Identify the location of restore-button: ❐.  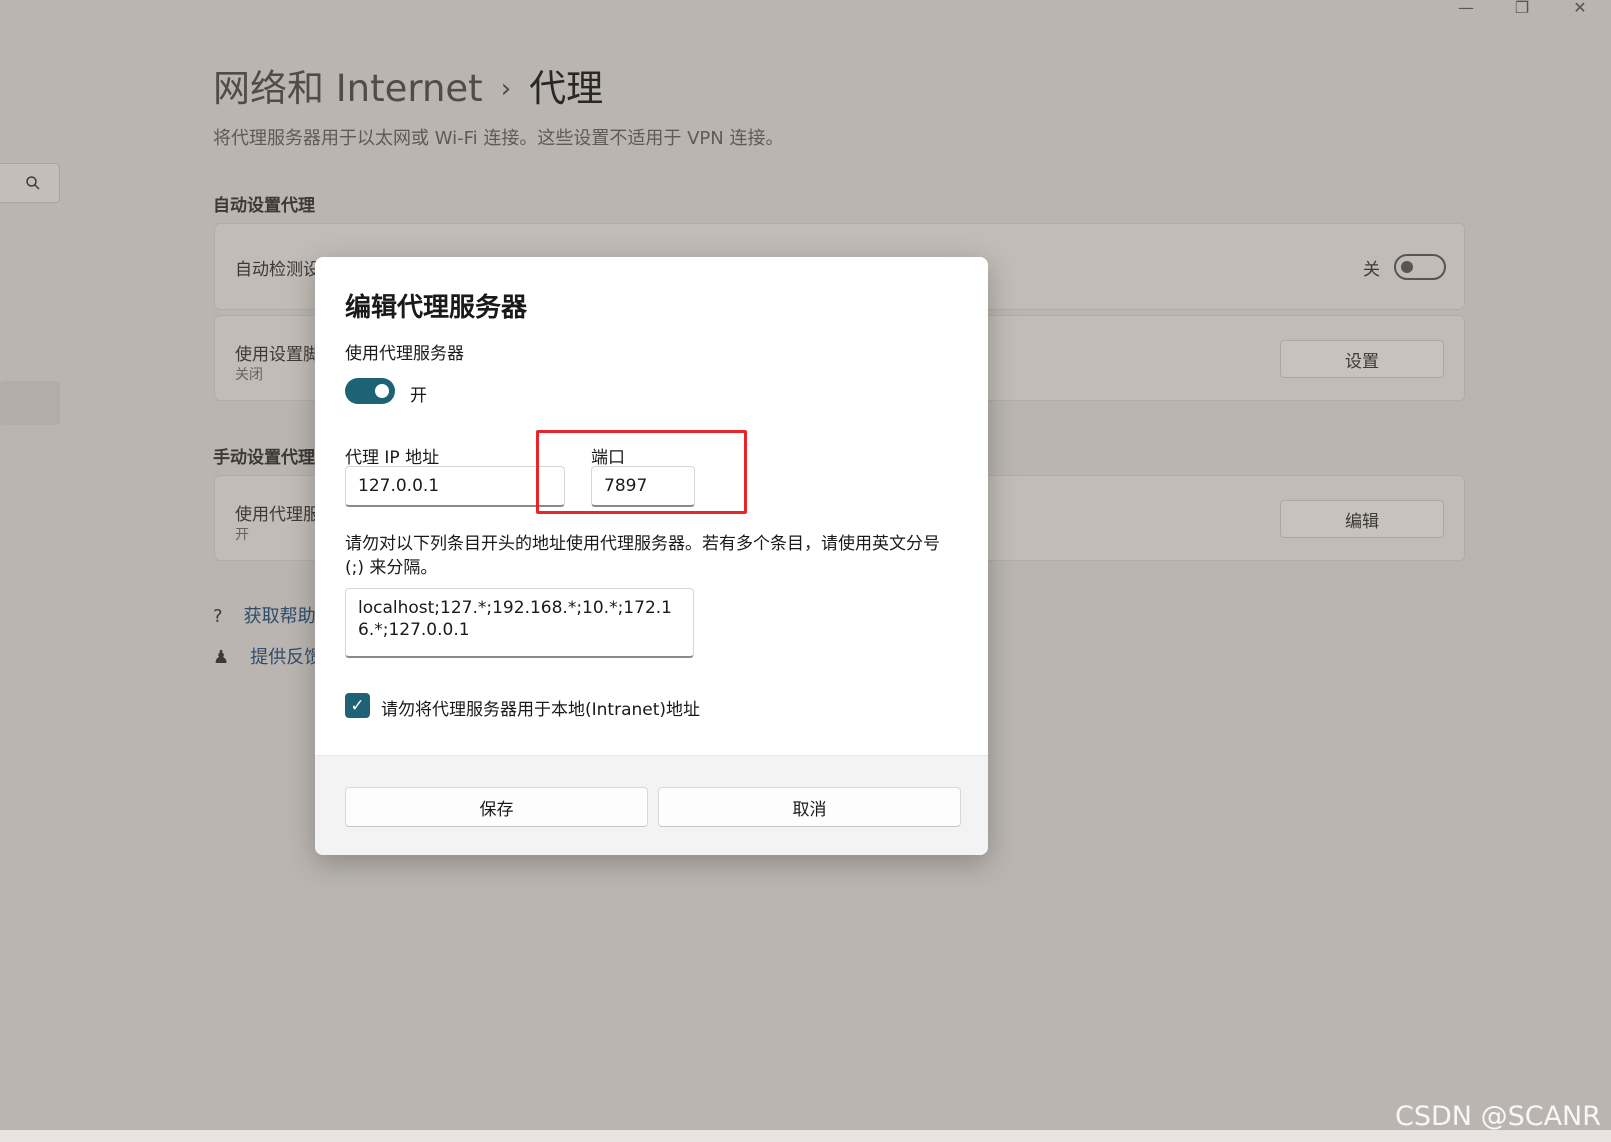
(1522, 8).